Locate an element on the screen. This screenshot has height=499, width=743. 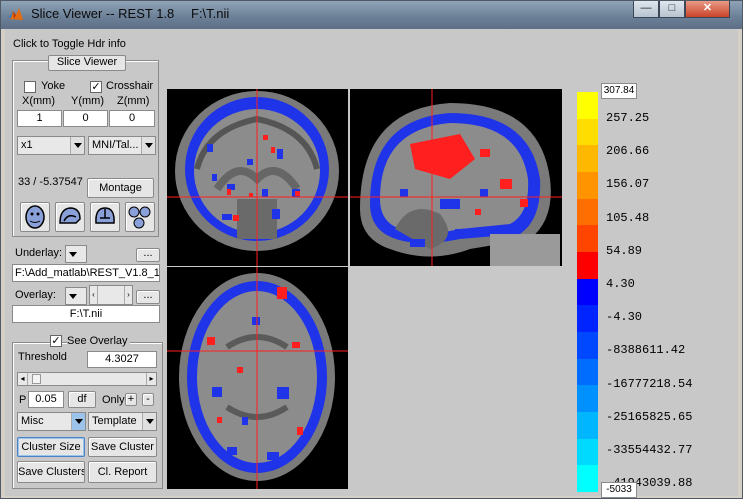
sagittal-view-button is located at coordinates (70, 217).